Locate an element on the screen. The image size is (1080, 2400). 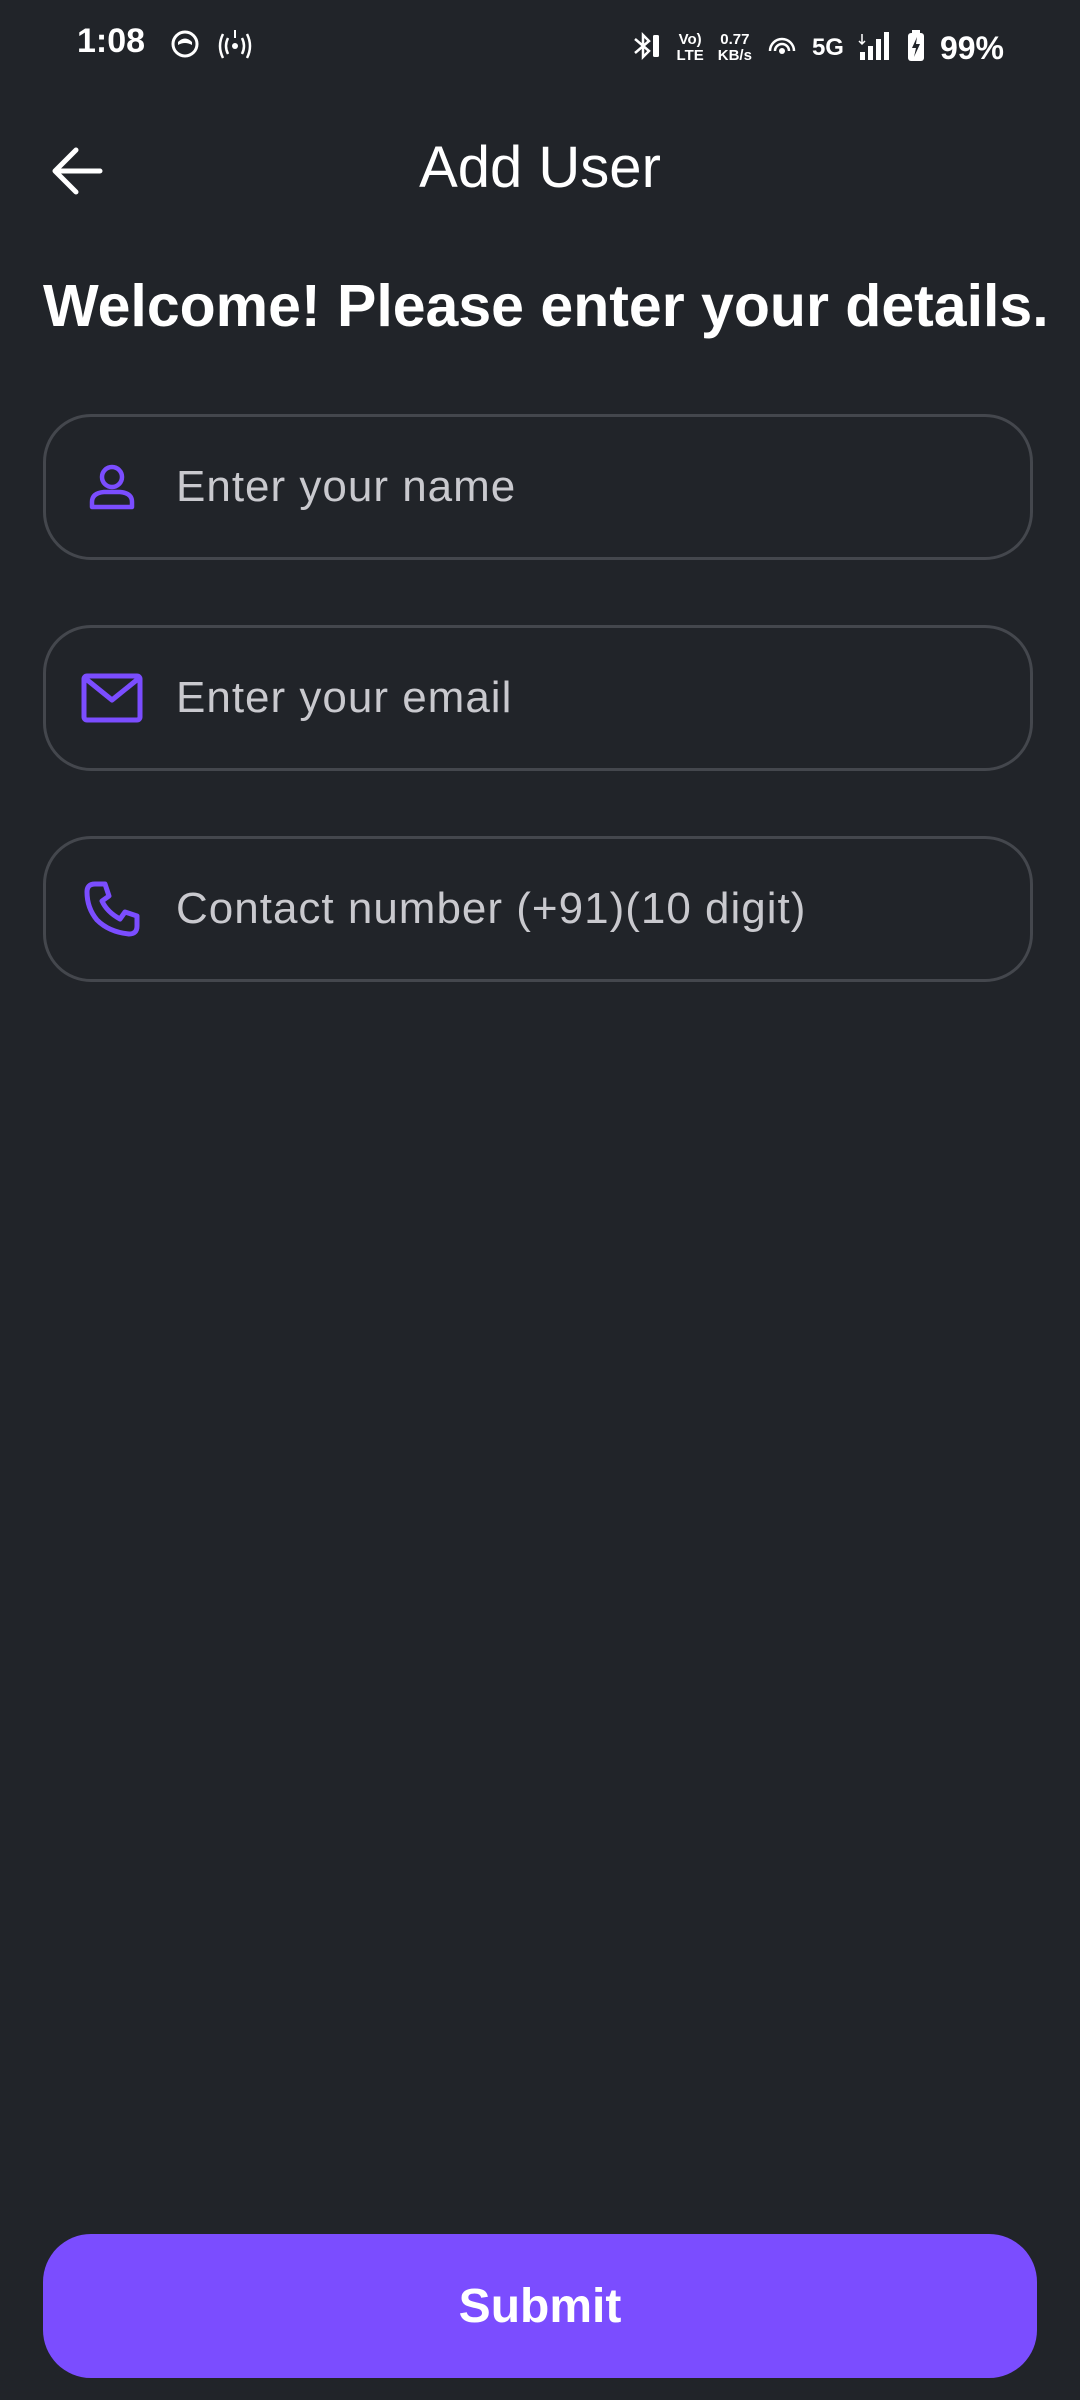
person-icon is located at coordinates (112, 487).